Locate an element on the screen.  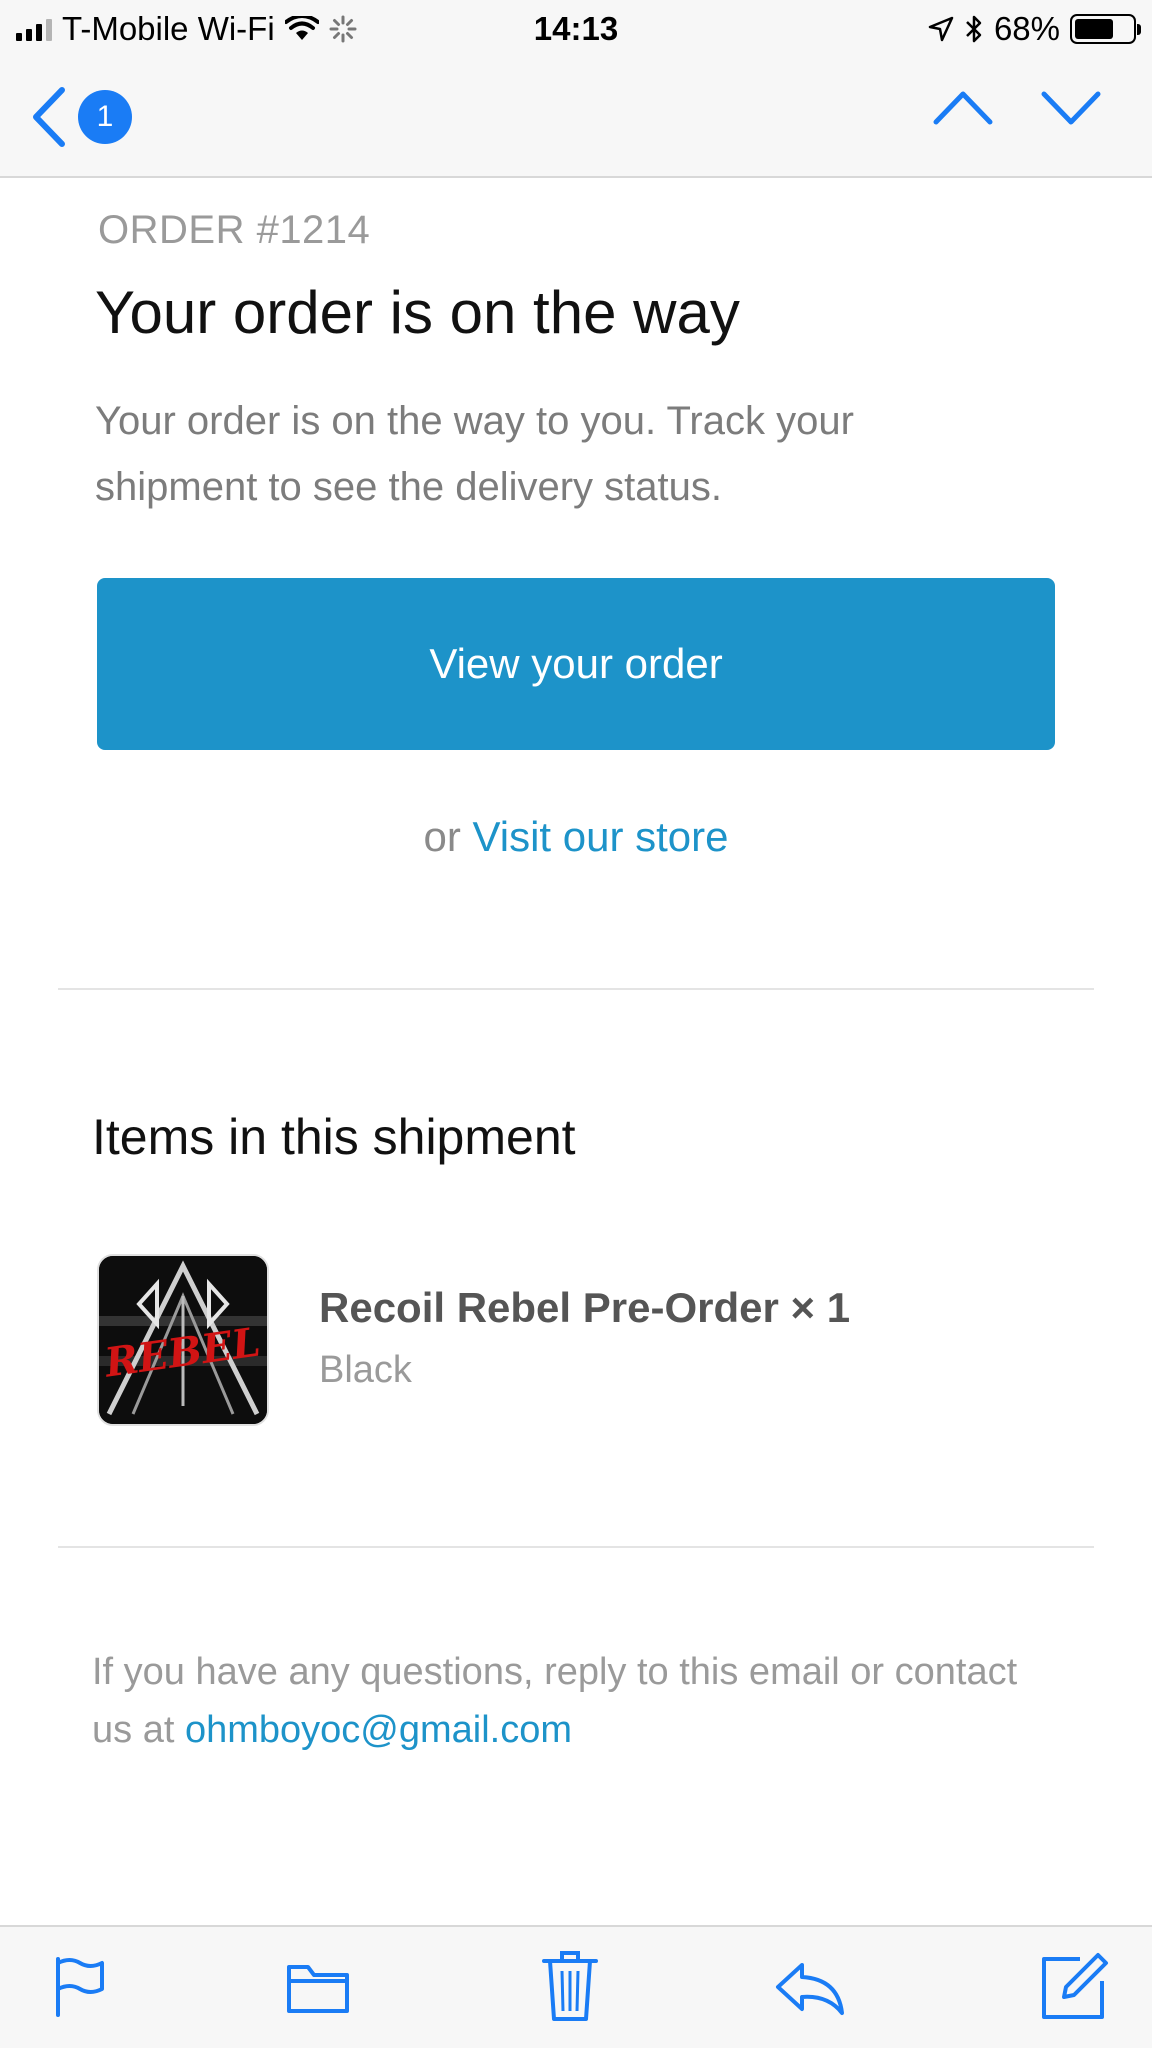
move-to-folder-button is located at coordinates (318, 1991).